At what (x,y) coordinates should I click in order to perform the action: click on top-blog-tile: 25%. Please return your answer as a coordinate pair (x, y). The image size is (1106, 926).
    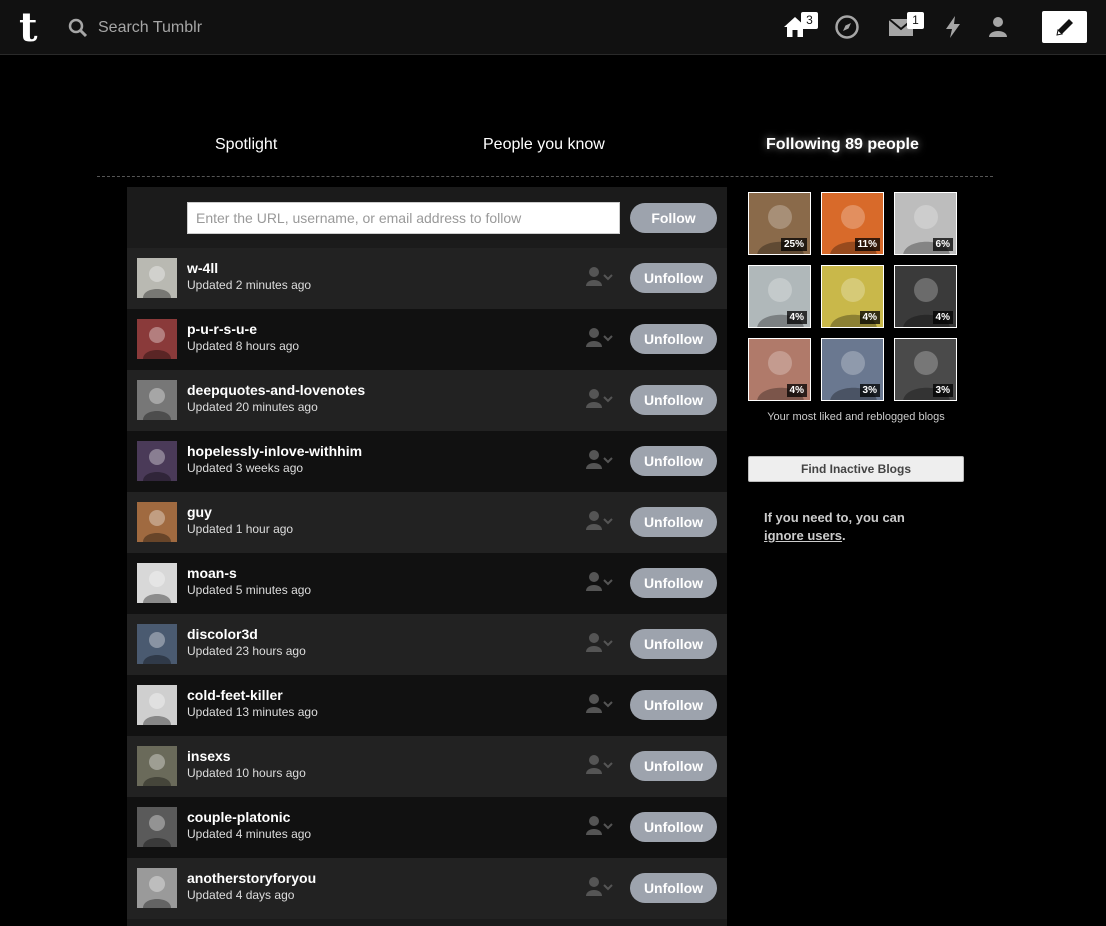
    Looking at the image, I should click on (779, 223).